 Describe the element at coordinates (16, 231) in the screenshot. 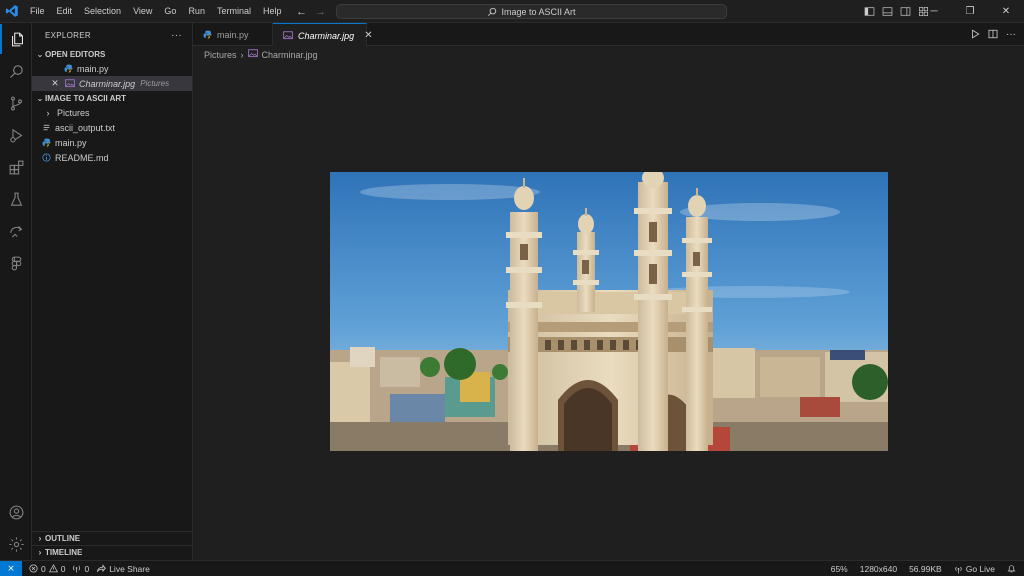

I see `remote-explorer-icon` at that location.